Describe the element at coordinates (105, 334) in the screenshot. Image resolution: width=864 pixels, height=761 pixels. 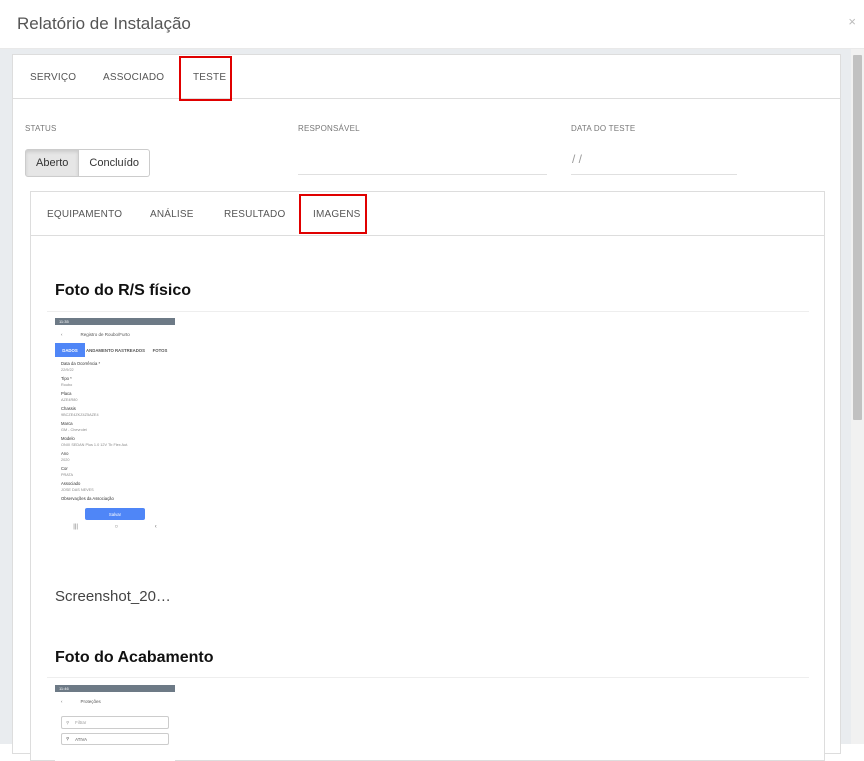
I see `phone-app-title: Registro de Roubo/Furto` at that location.